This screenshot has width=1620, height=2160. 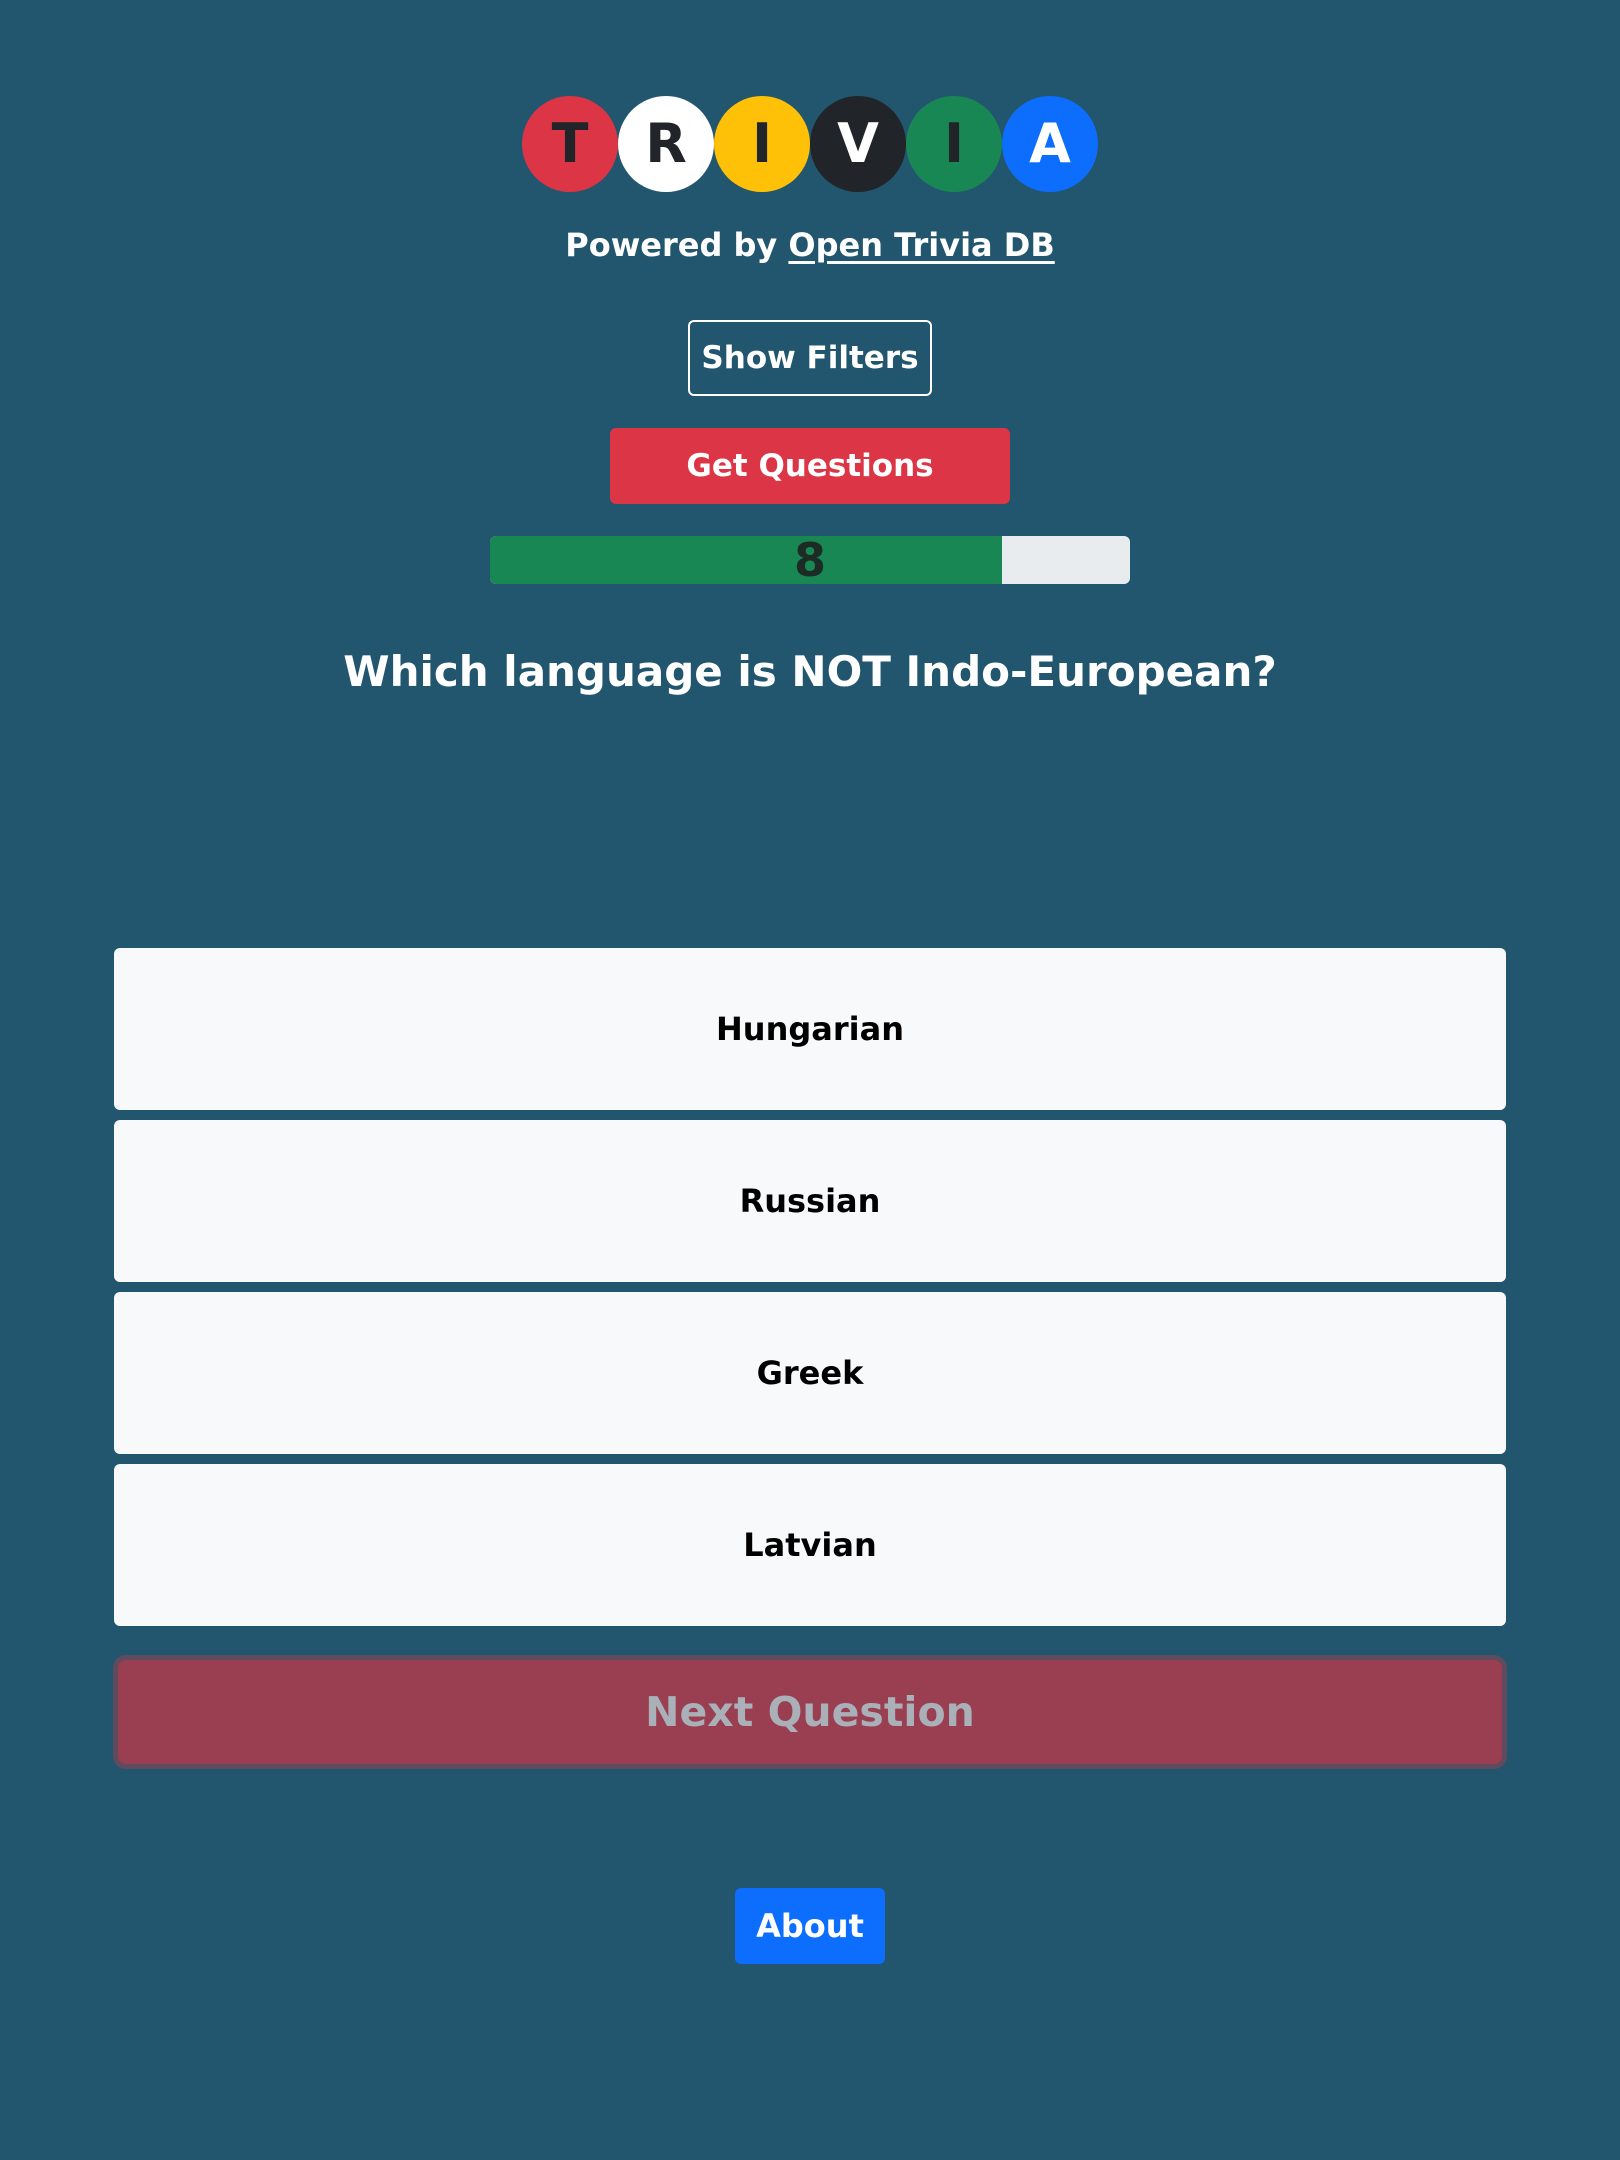 What do you see at coordinates (810, 358) in the screenshot?
I see `show-filters-button: Show Filters` at bounding box center [810, 358].